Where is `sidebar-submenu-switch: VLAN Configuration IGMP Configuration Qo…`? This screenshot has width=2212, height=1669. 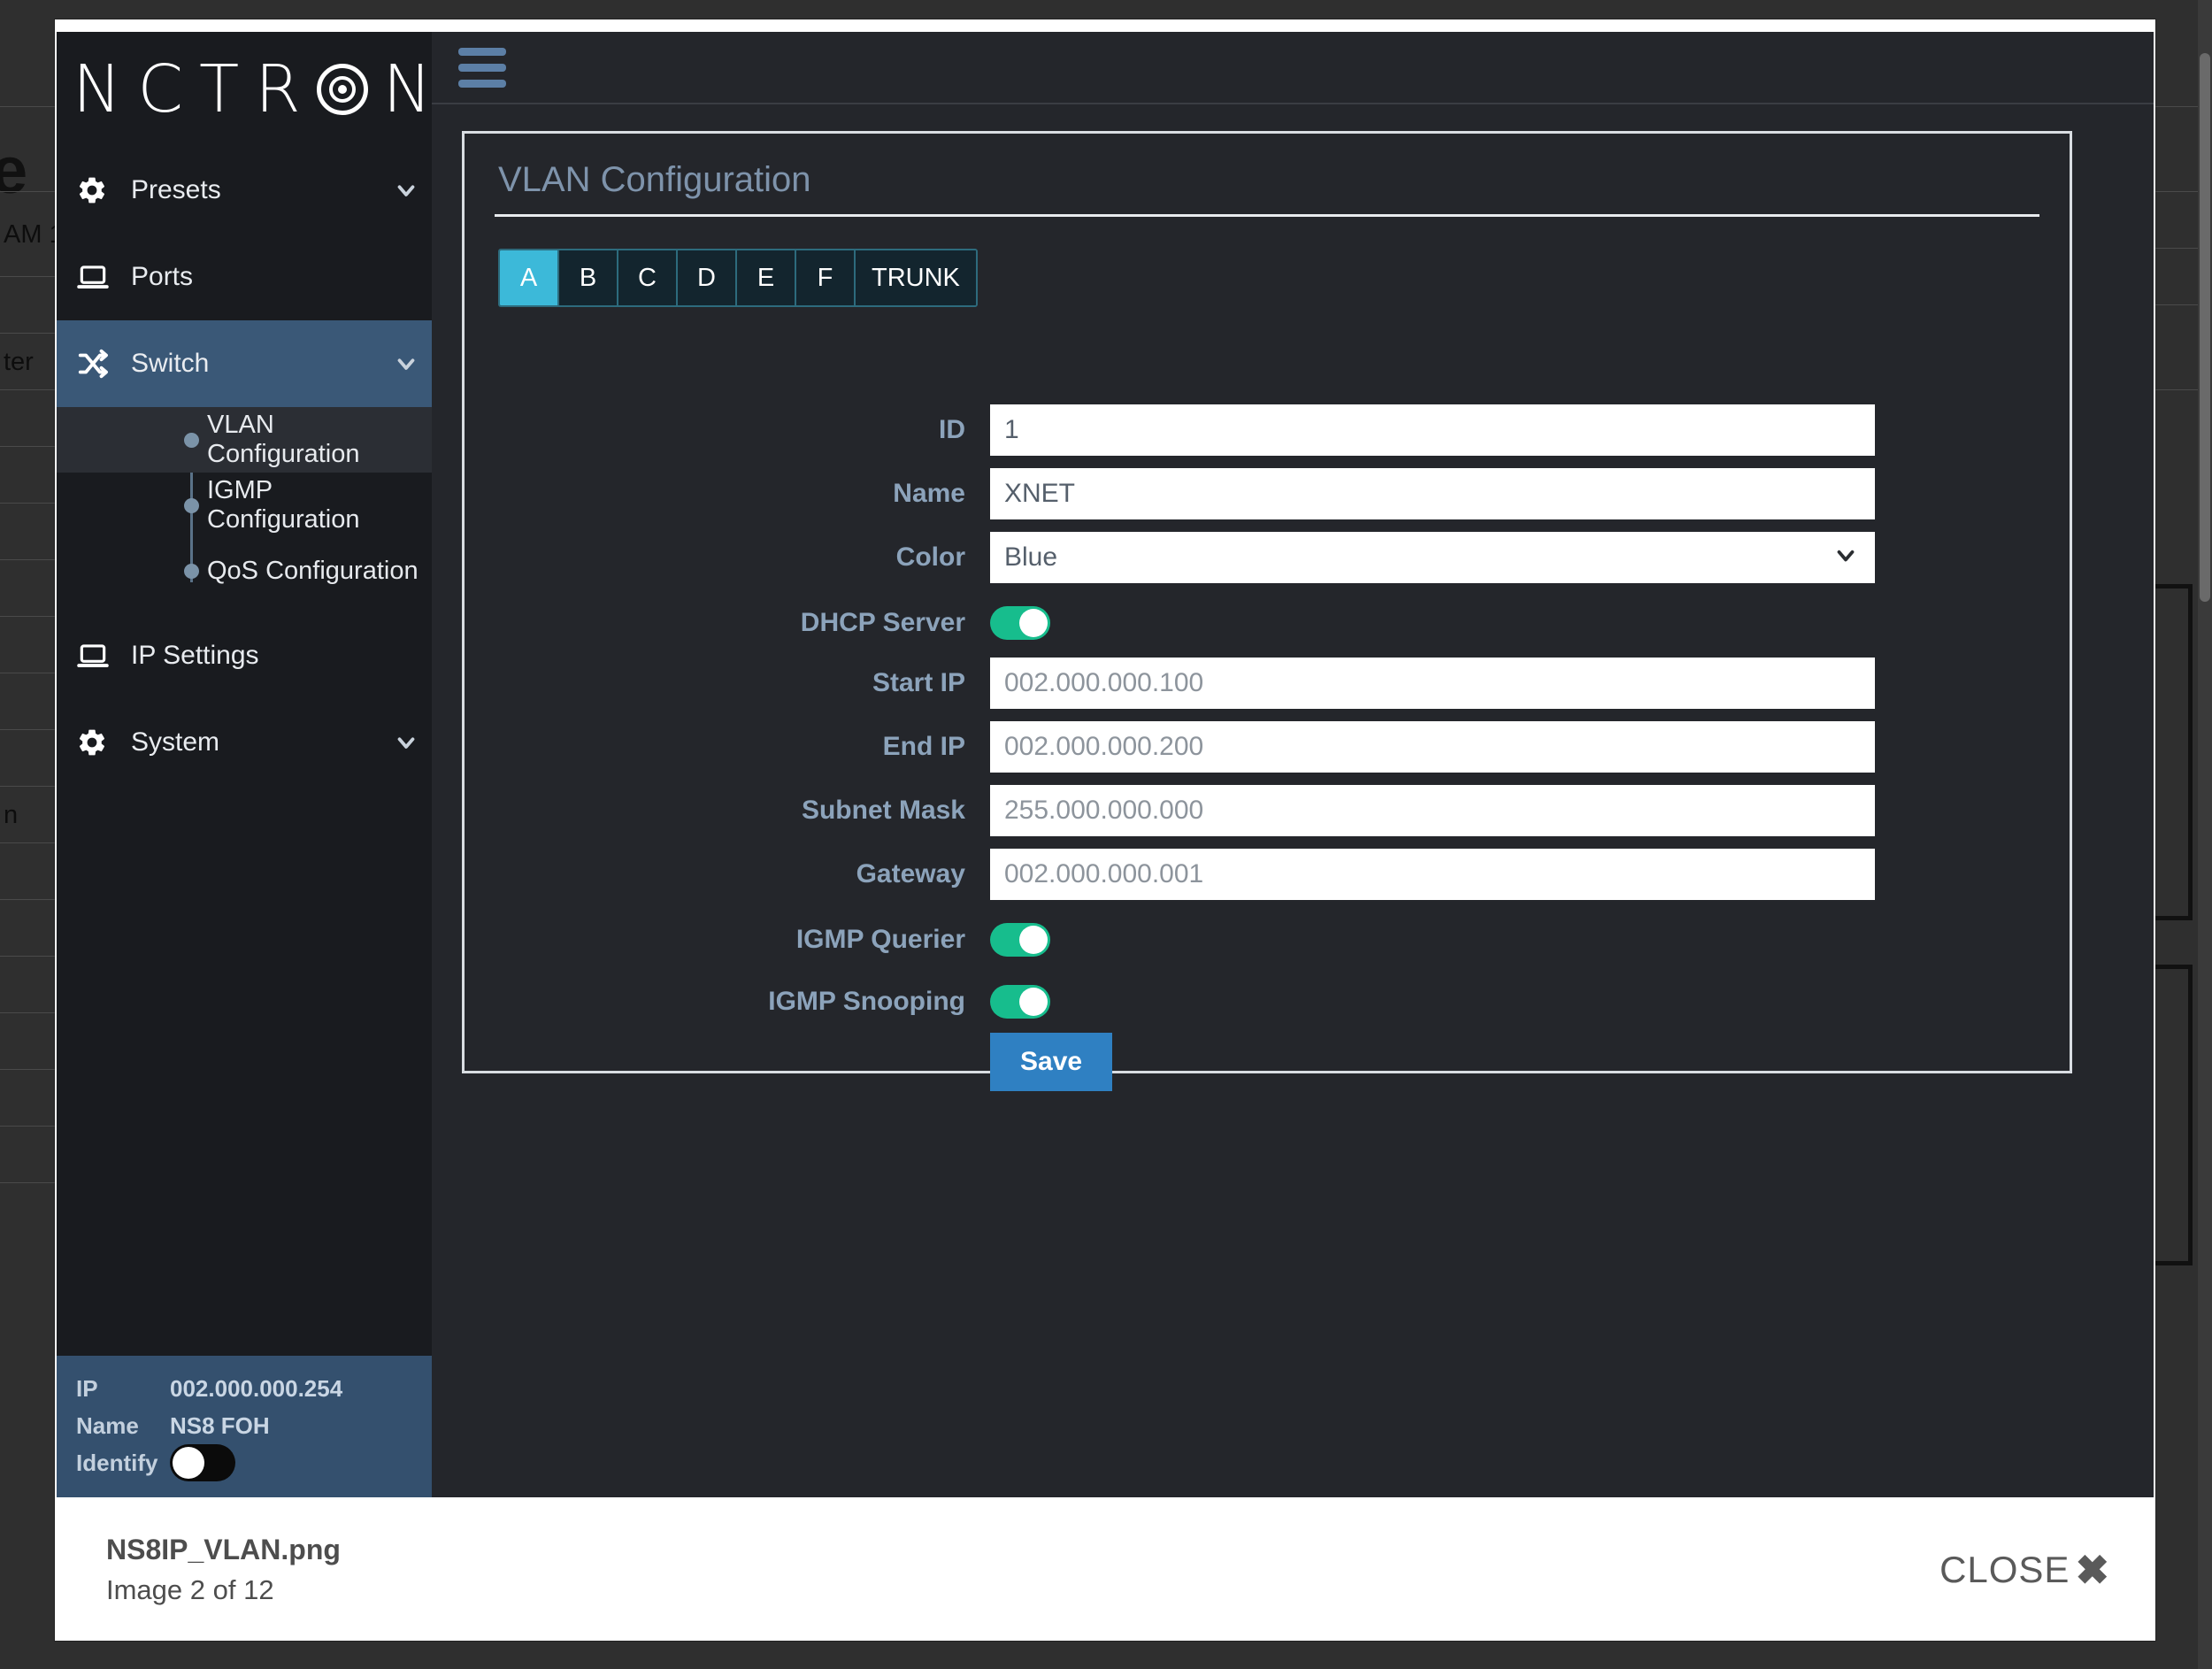 sidebar-submenu-switch: VLAN Configuration IGMP Configuration Qo… is located at coordinates (245, 510).